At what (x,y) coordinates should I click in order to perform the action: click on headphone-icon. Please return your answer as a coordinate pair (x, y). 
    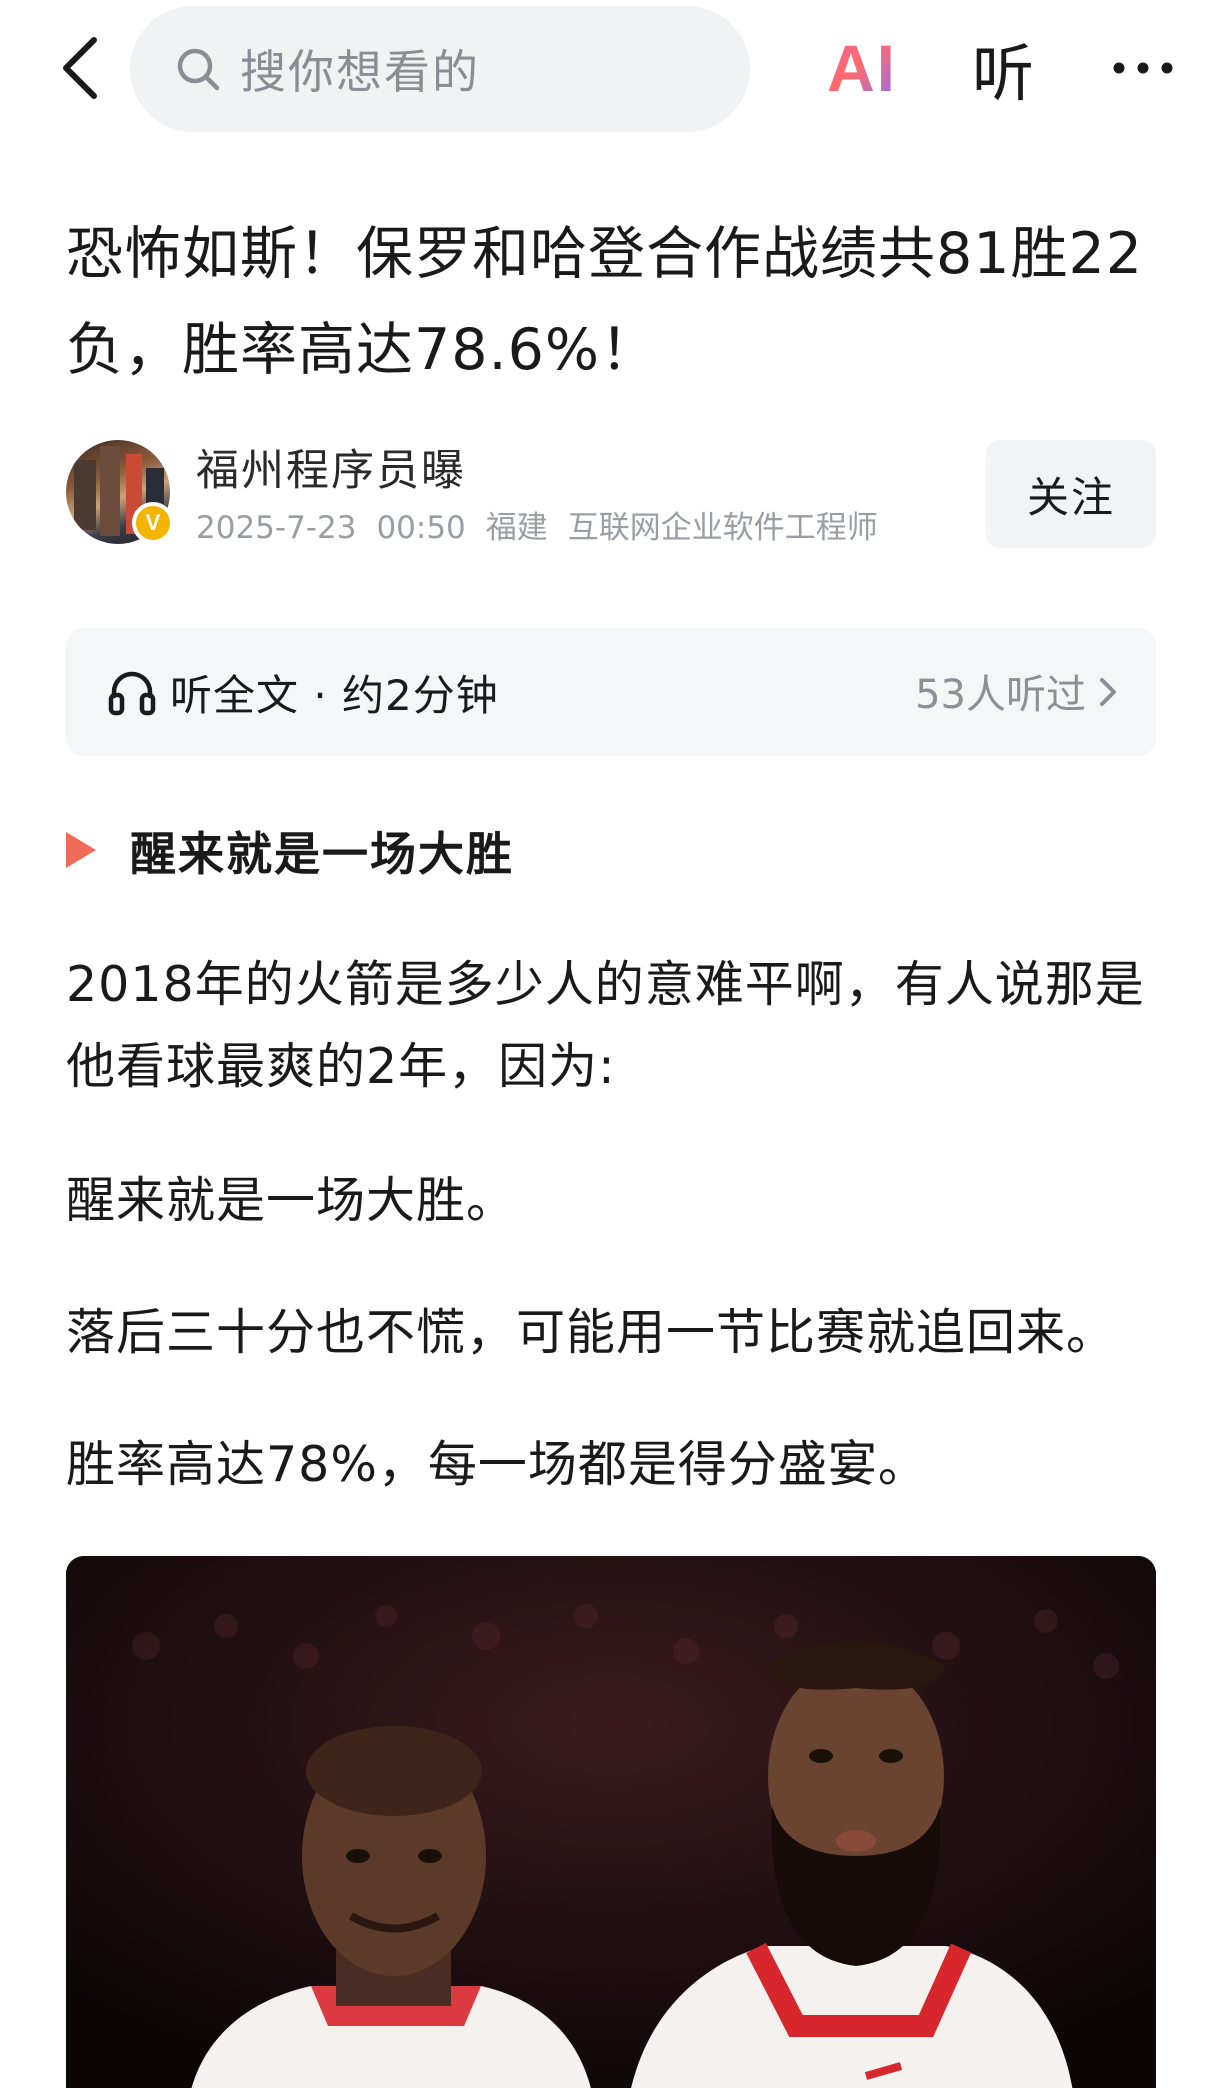
    Looking at the image, I should click on (132, 693).